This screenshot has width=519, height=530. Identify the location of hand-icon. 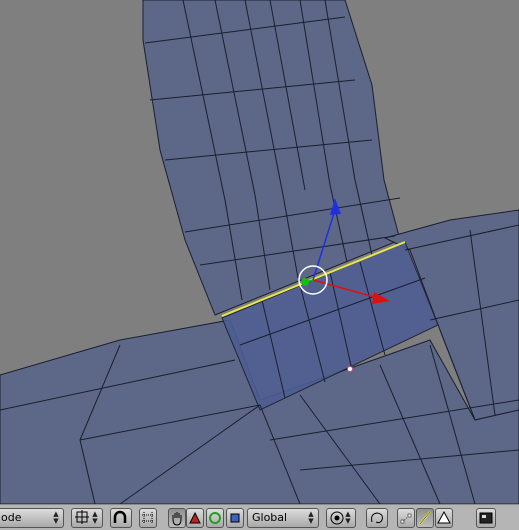
(177, 519).